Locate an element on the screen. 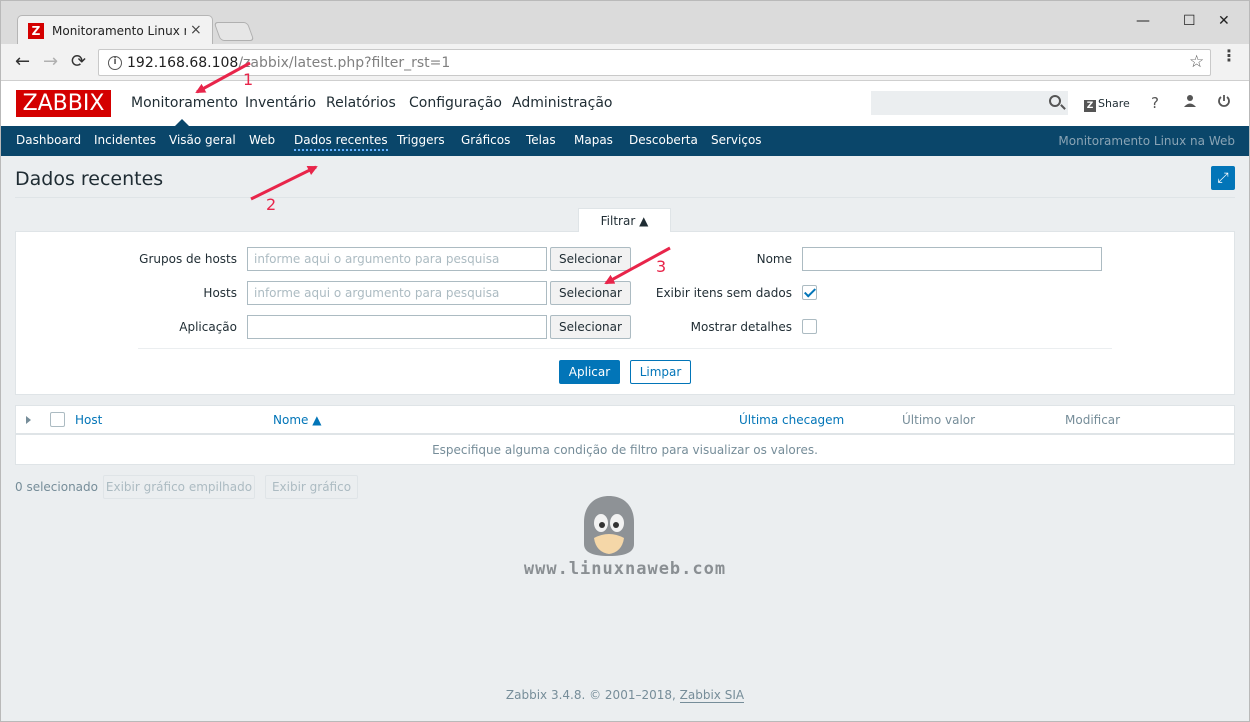 The image size is (1250, 722). submenu-dados-recentes: Dados recentes is located at coordinates (341, 142).